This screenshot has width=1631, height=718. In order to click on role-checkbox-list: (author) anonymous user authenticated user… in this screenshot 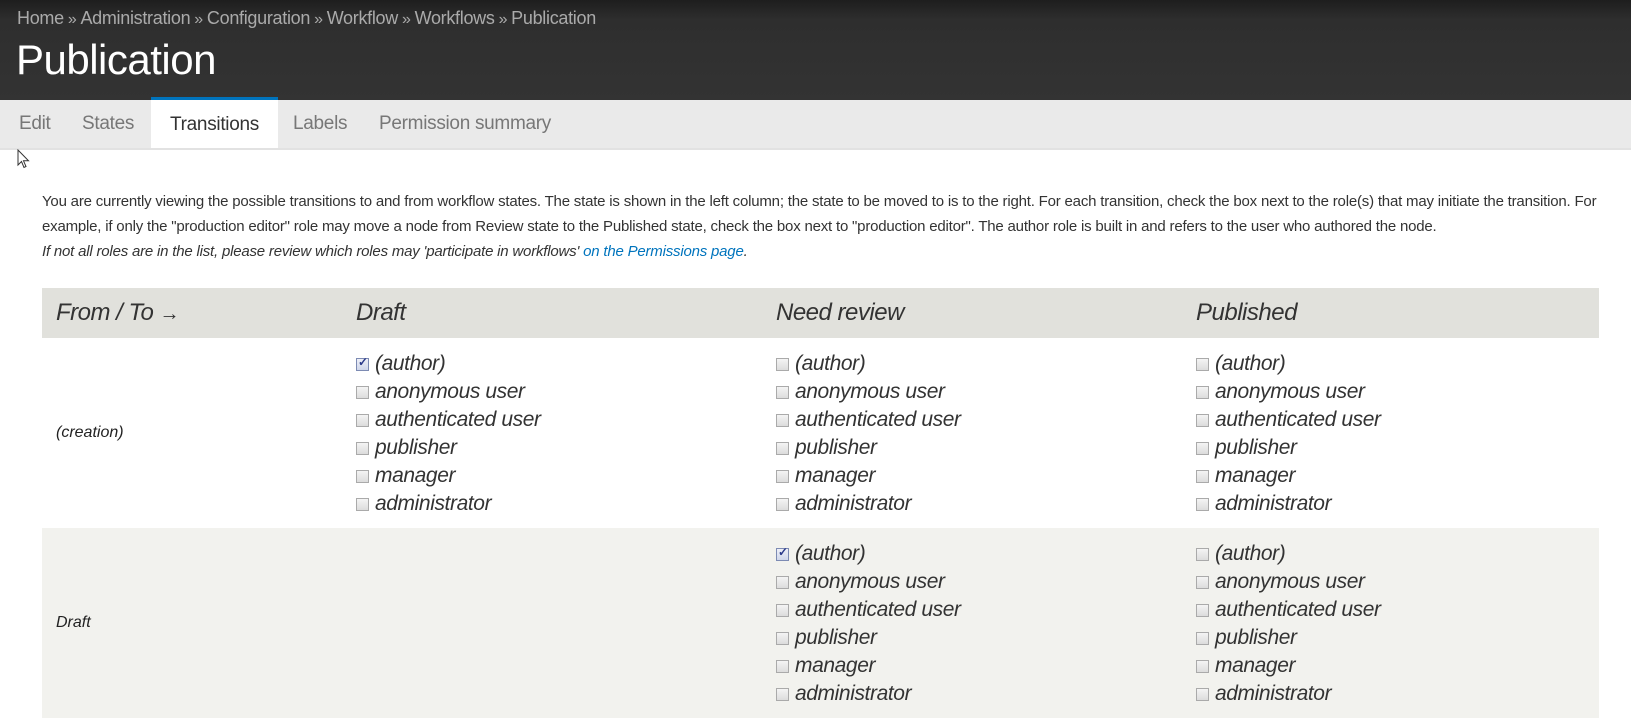, I will do `click(1390, 623)`.